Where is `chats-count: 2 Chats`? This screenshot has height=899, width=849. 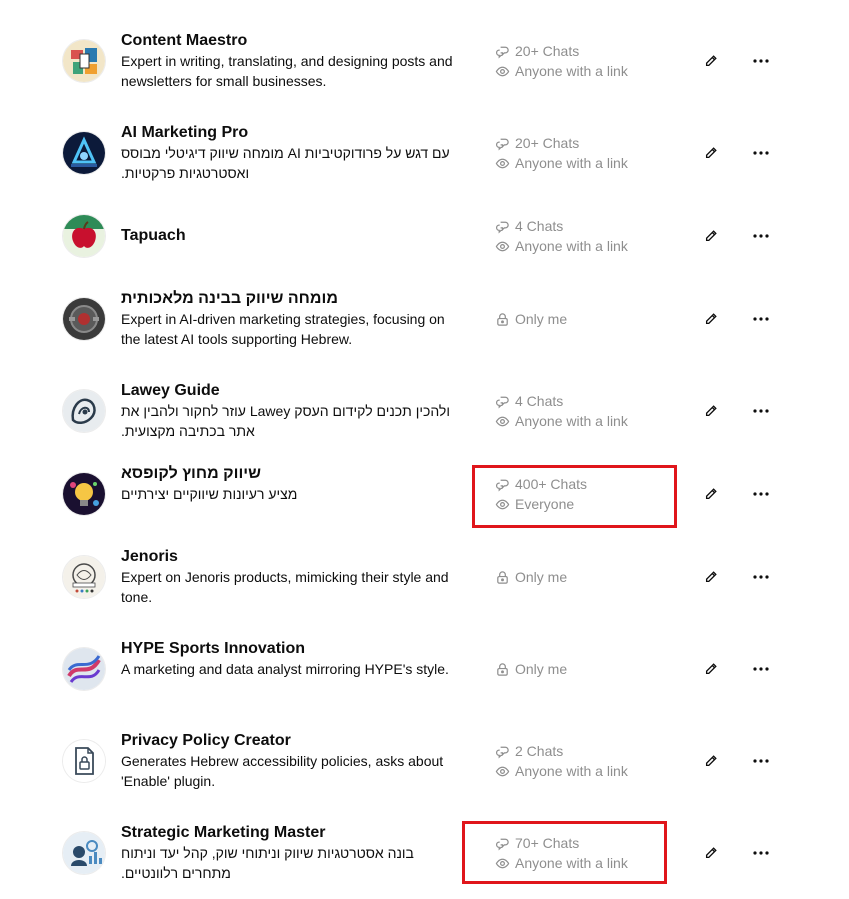
chats-count: 2 Chats is located at coordinates (580, 751).